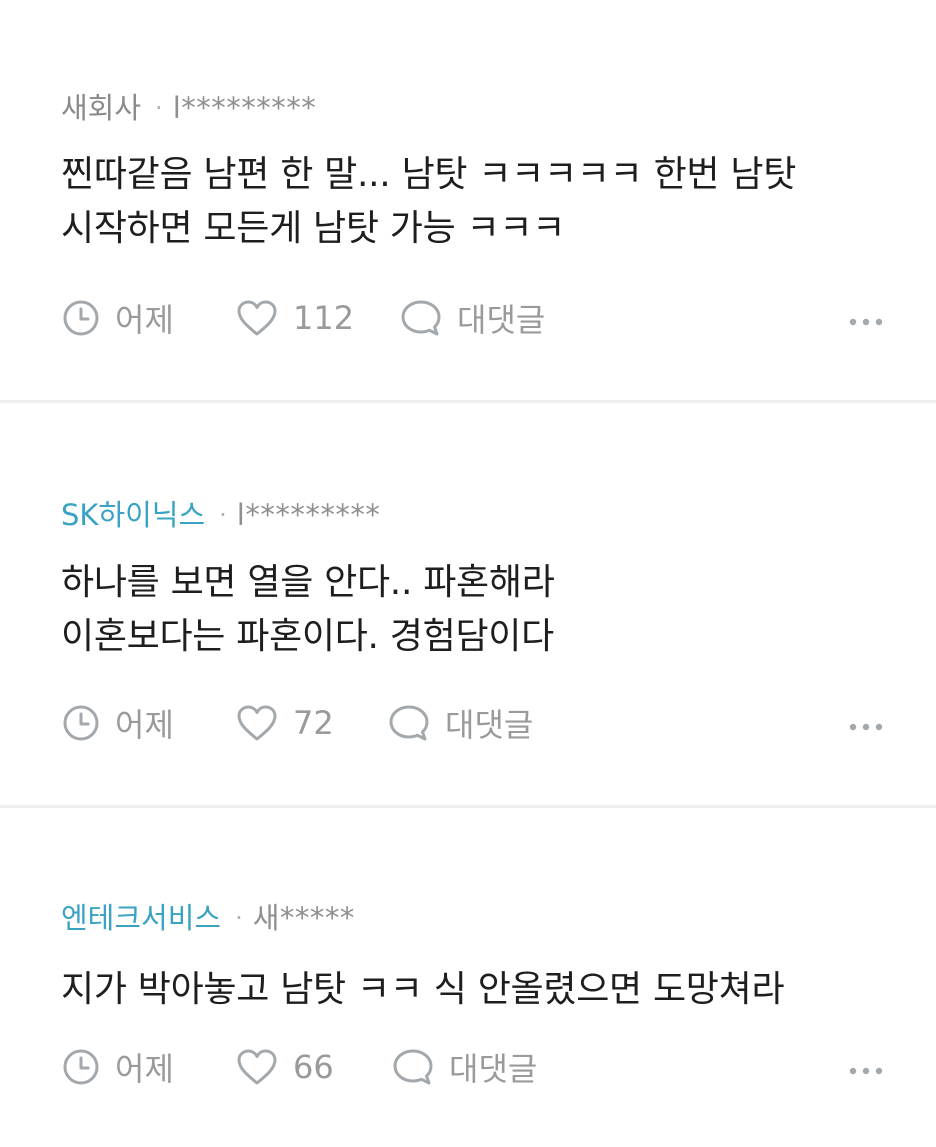  I want to click on comment-line: 하나를 보면 열을 안다.. 파혼해라, so click(308, 582).